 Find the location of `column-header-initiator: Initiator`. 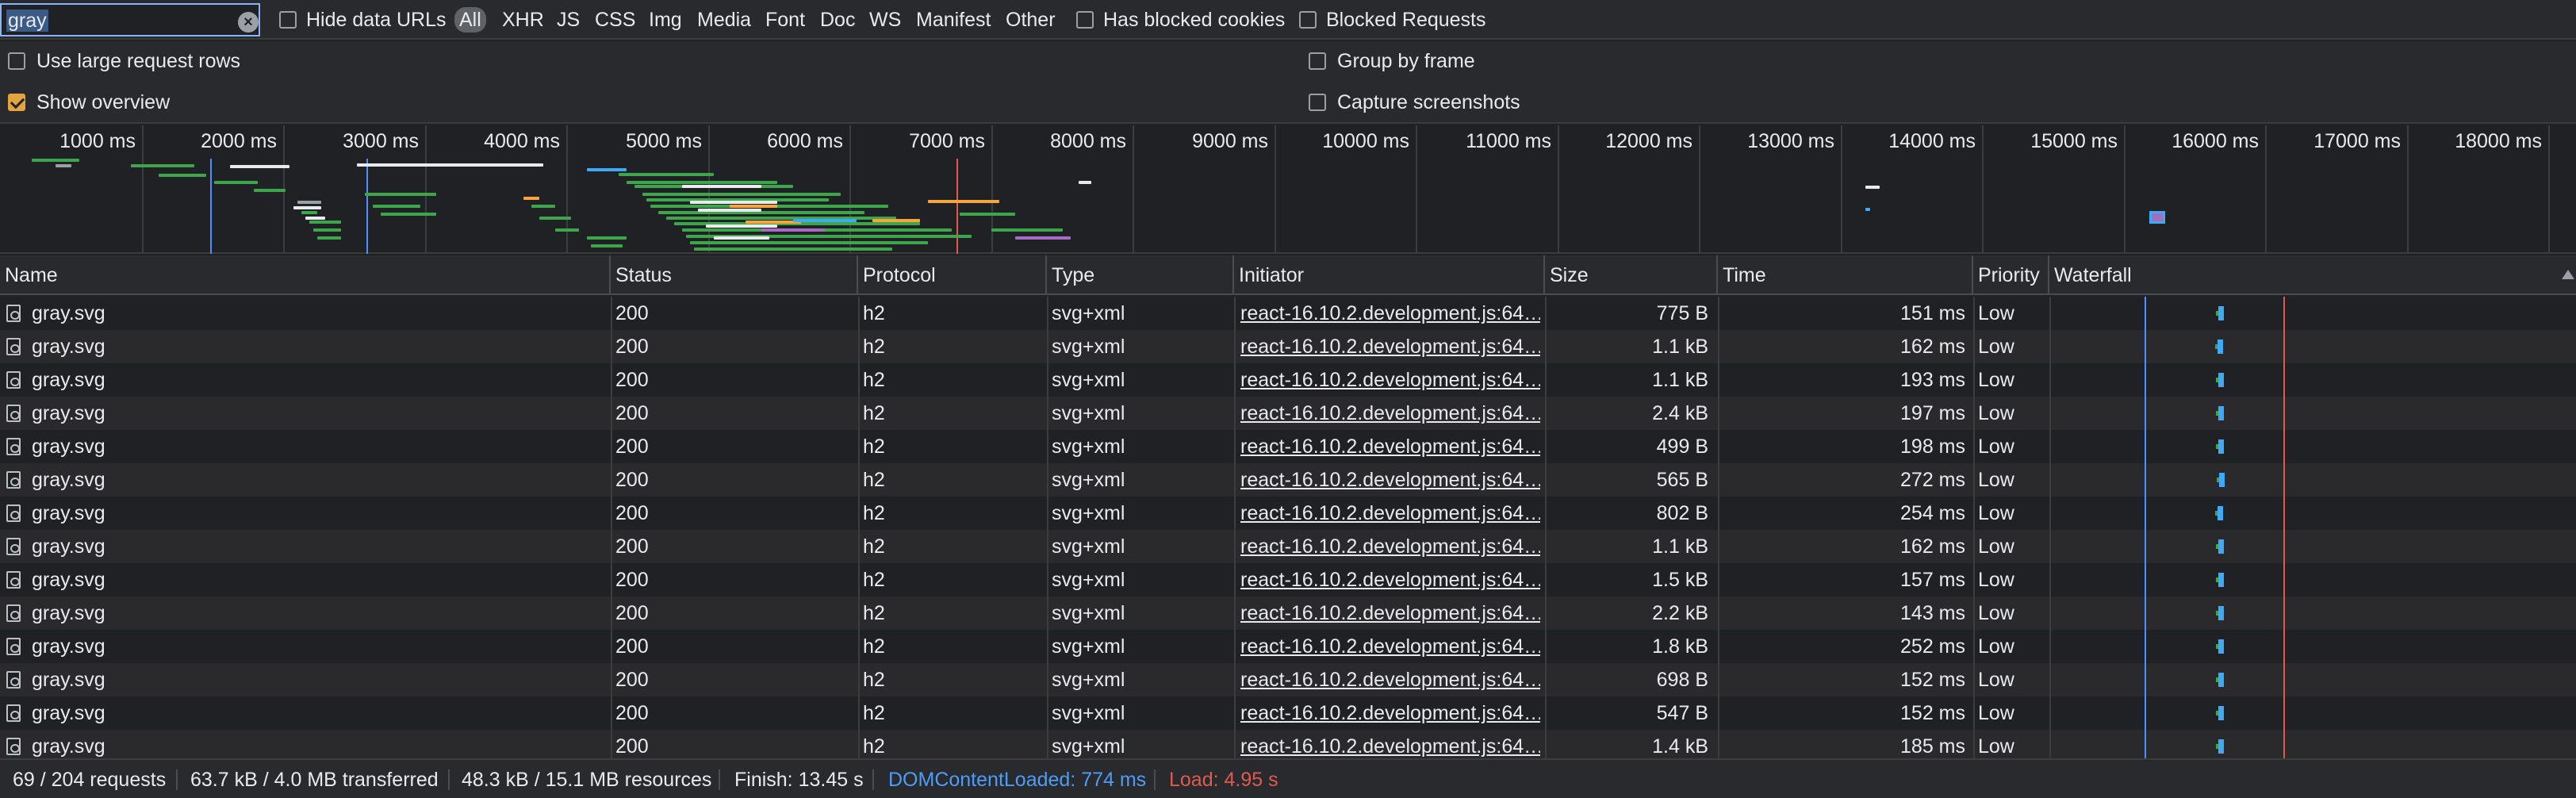

column-header-initiator: Initiator is located at coordinates (1389, 275).